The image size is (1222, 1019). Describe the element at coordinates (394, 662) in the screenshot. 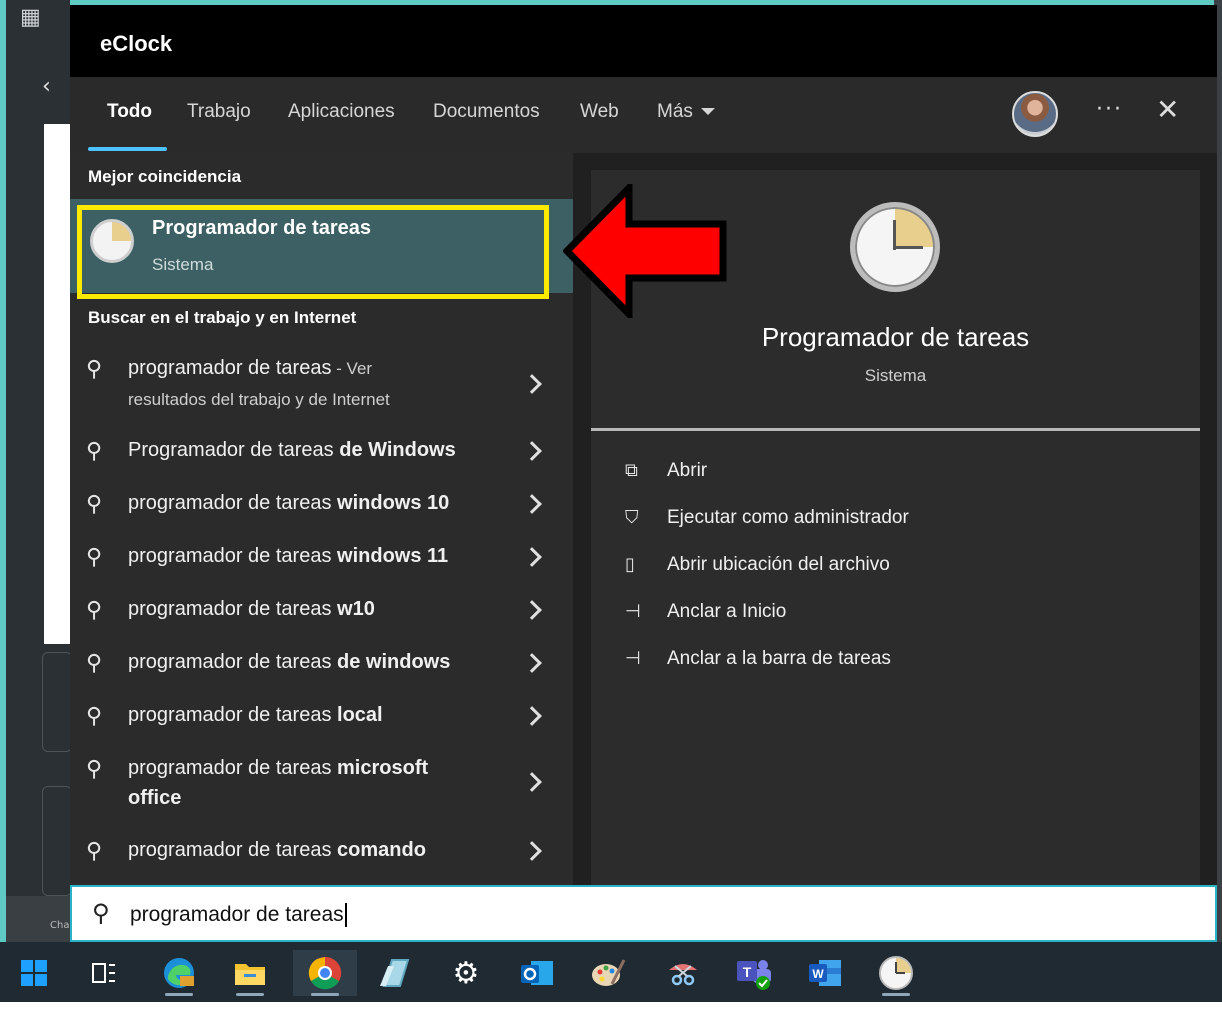

I see `suggestion-bold: de windows` at that location.